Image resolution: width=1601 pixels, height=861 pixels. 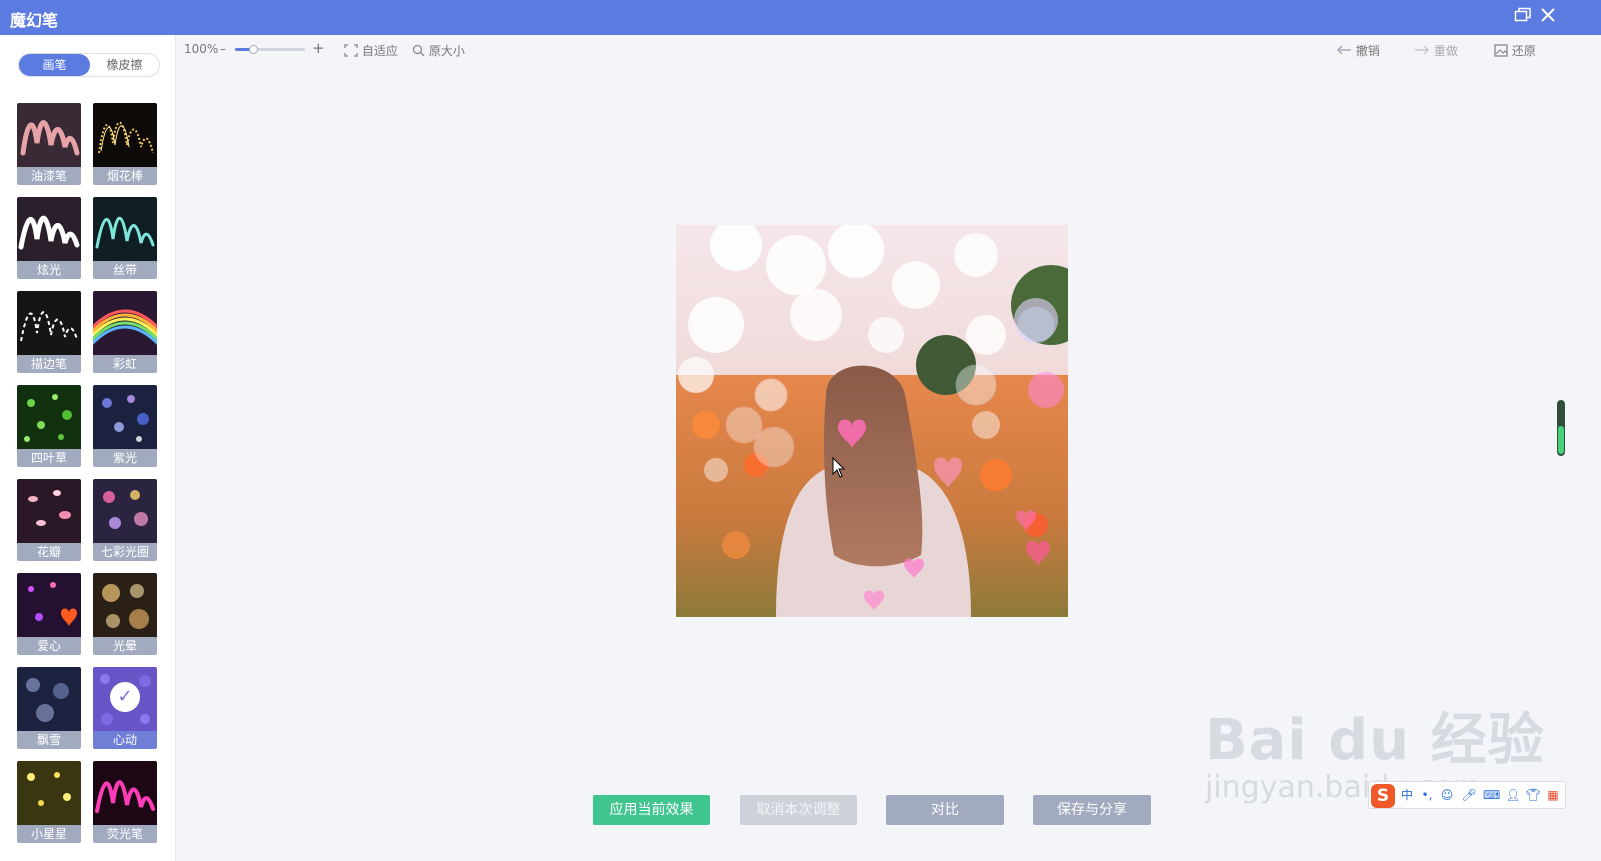 What do you see at coordinates (379, 51) in the screenshot?
I see `fit-label: 自适应` at bounding box center [379, 51].